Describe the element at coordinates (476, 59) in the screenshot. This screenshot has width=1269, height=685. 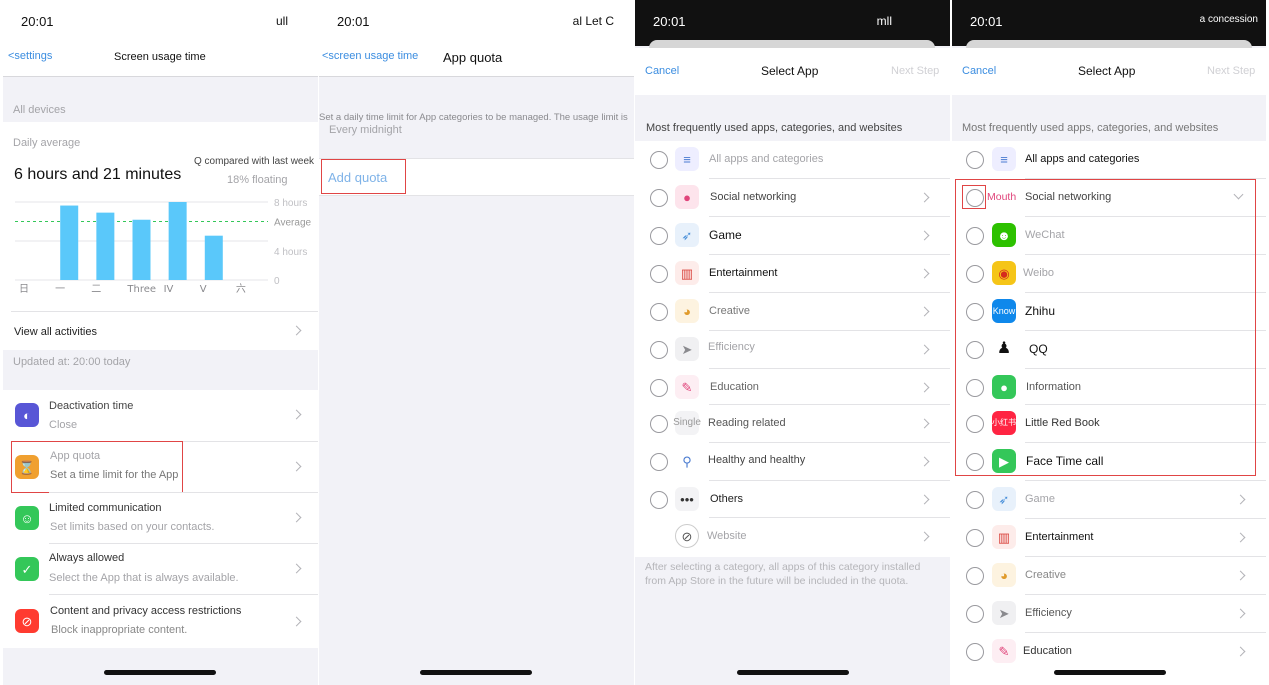
I see `nav-bar: <screen usage time App quota` at that location.